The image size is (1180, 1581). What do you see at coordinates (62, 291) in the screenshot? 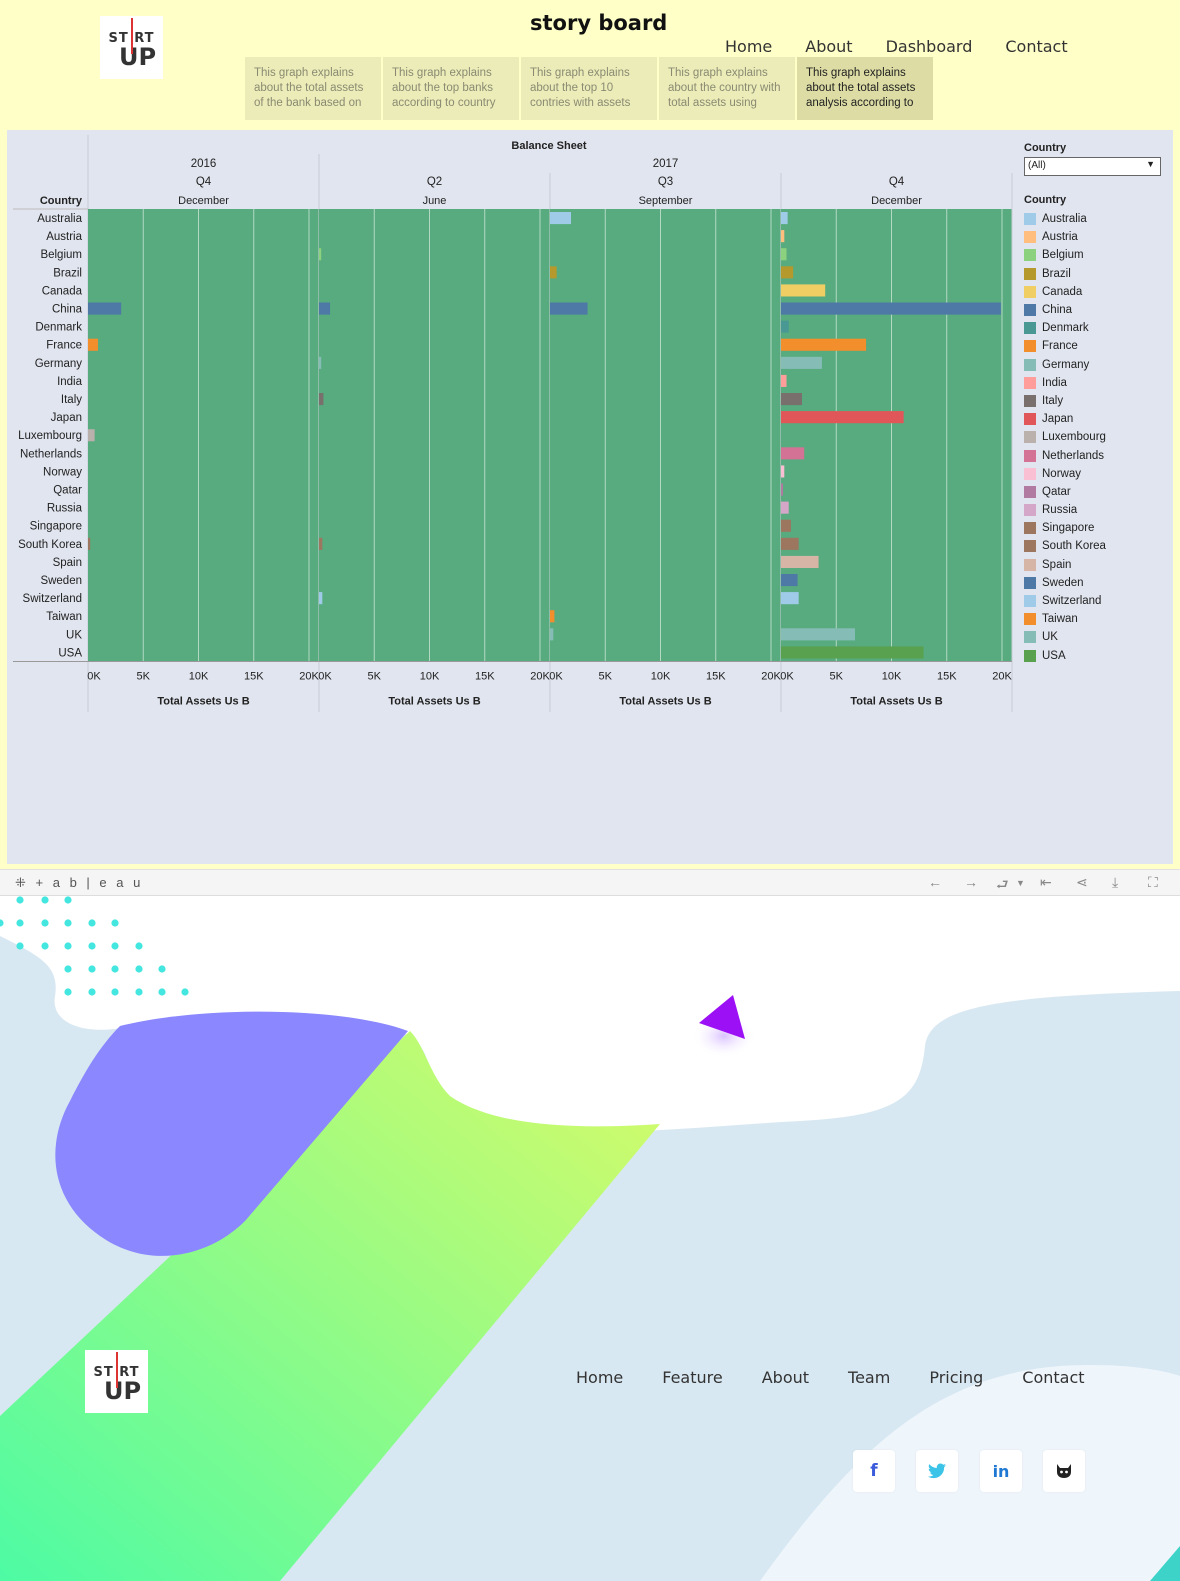
I see `category-label: Canada` at bounding box center [62, 291].